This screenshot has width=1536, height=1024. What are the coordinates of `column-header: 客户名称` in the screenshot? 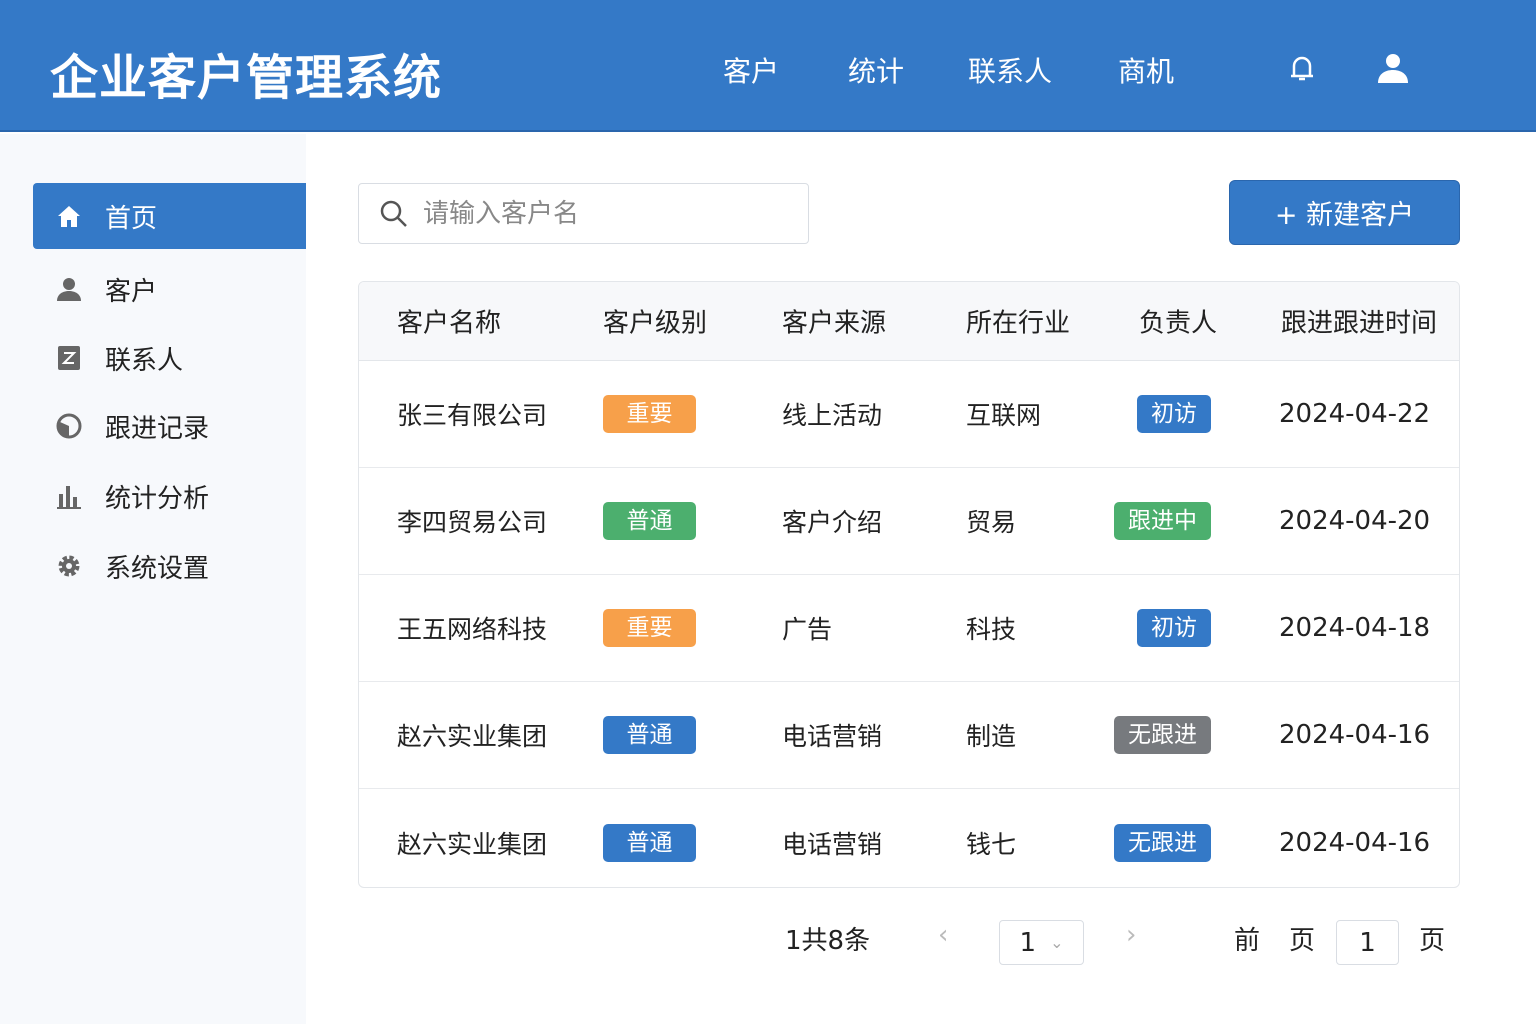 It's located at (449, 323).